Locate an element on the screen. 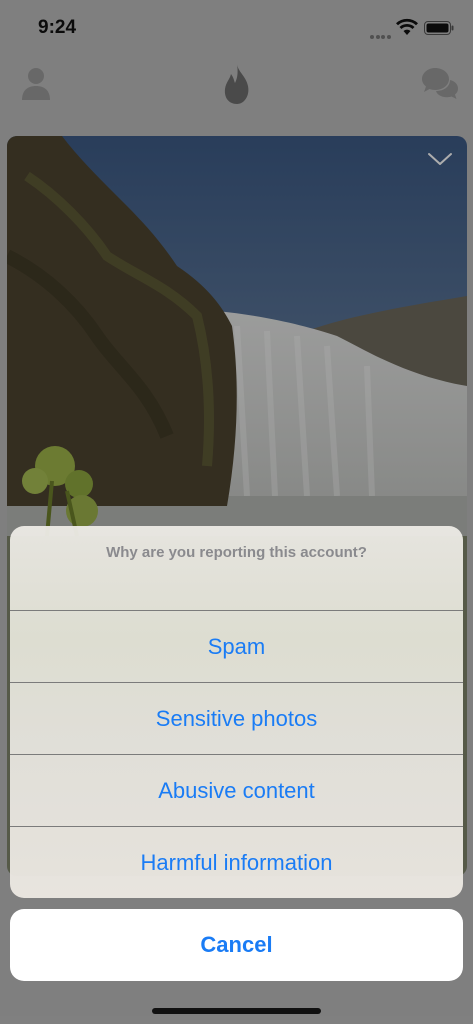 This screenshot has width=473, height=1024. action-sheet-title: Why are you reporting this account? is located at coordinates (236, 552).